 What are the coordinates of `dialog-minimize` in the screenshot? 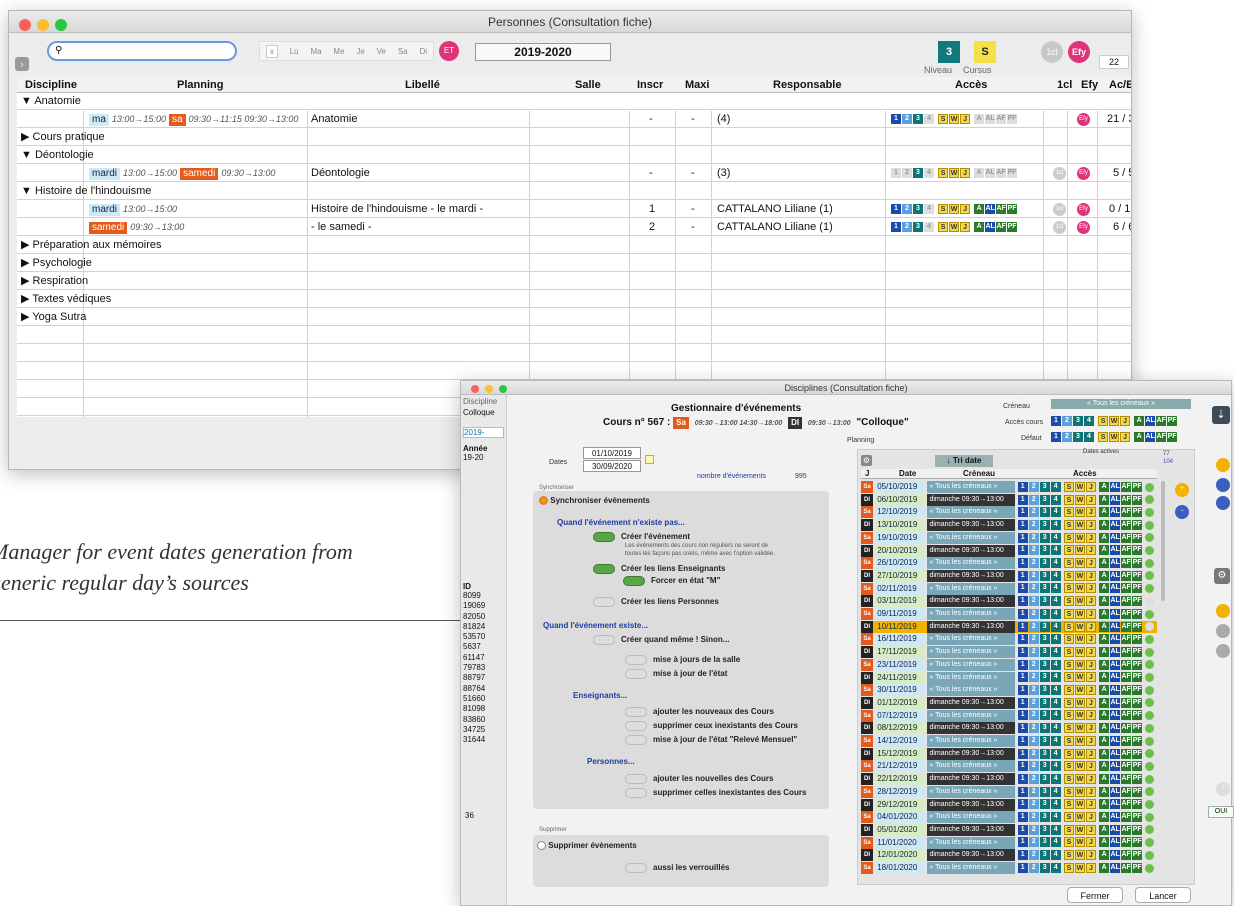 It's located at (489, 389).